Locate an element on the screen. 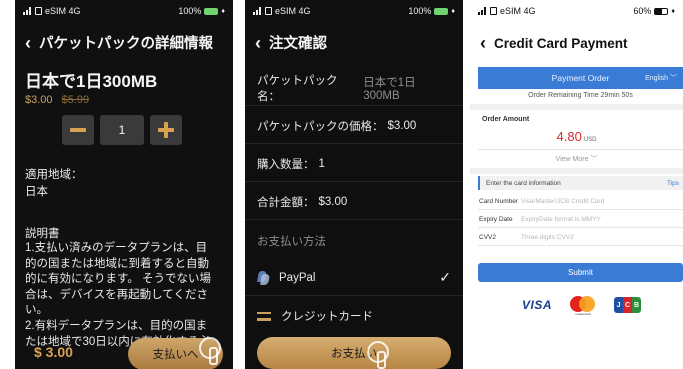  order-amount-label: Order Amount is located at coordinates (506, 119).